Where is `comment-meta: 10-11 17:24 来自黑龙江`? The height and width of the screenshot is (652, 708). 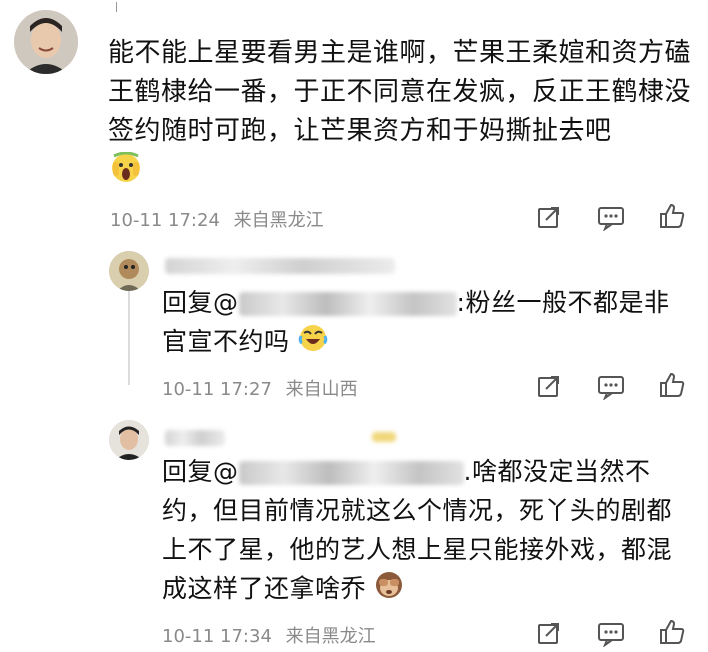
comment-meta: 10-11 17:24 来自黑龙江 is located at coordinates (217, 219).